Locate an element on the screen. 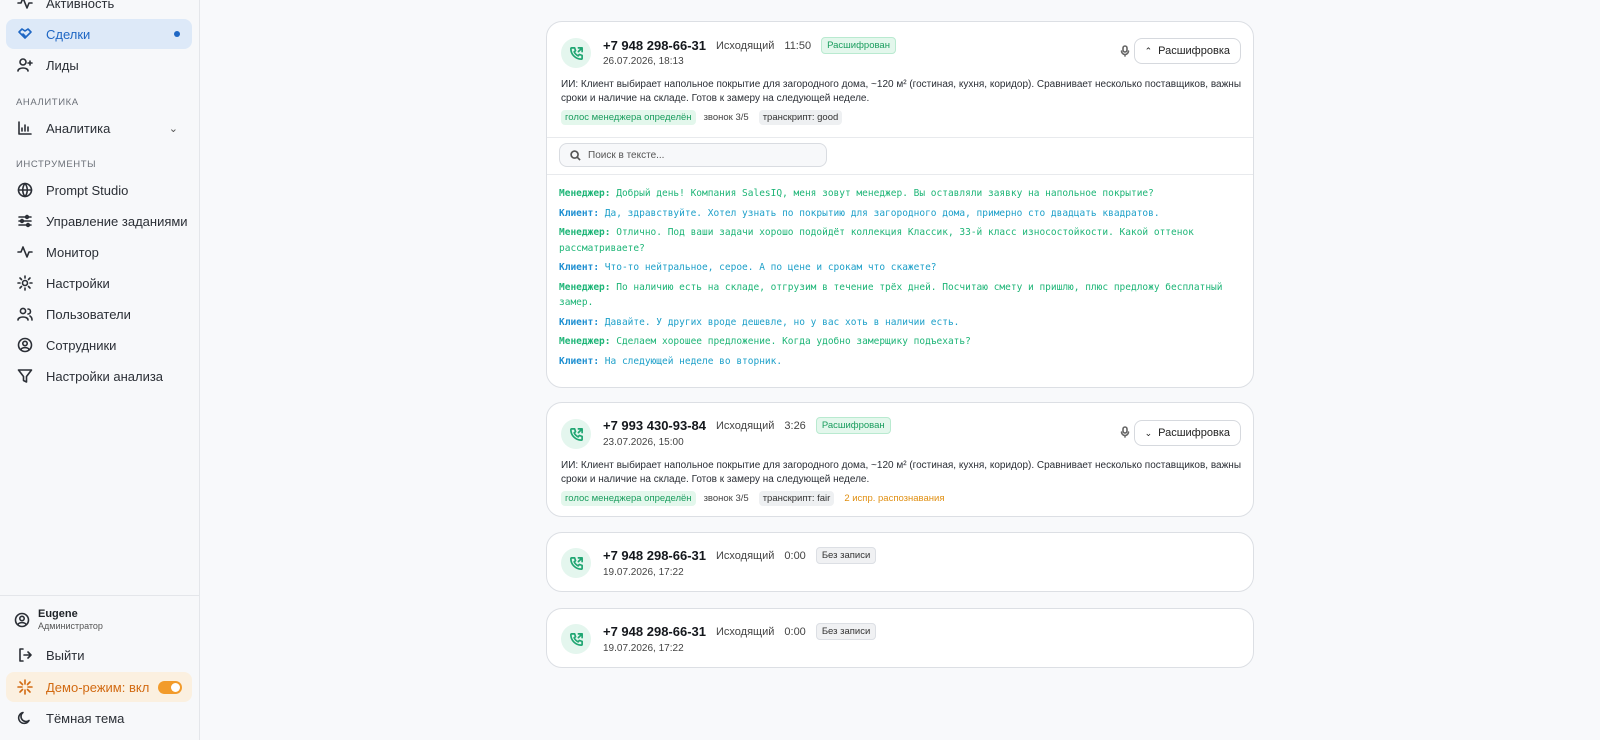 This screenshot has width=1600, height=740. sidebar-item-label: Настройки анализа is located at coordinates (105, 376).